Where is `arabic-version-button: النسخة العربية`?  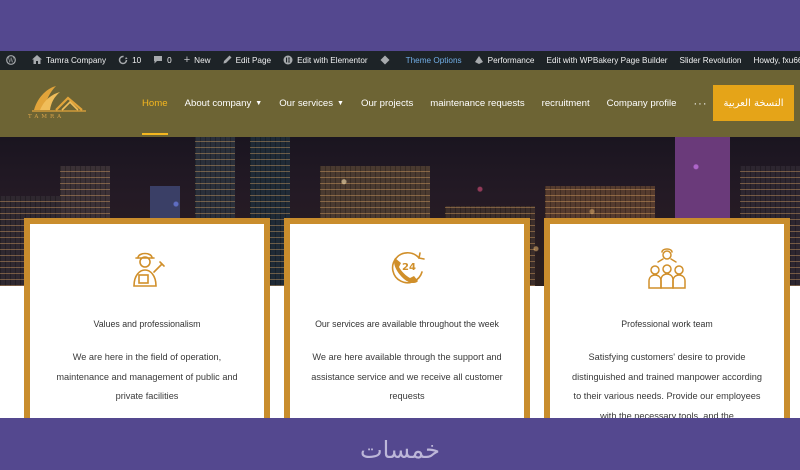
arabic-version-button: النسخة العربية is located at coordinates (753, 103).